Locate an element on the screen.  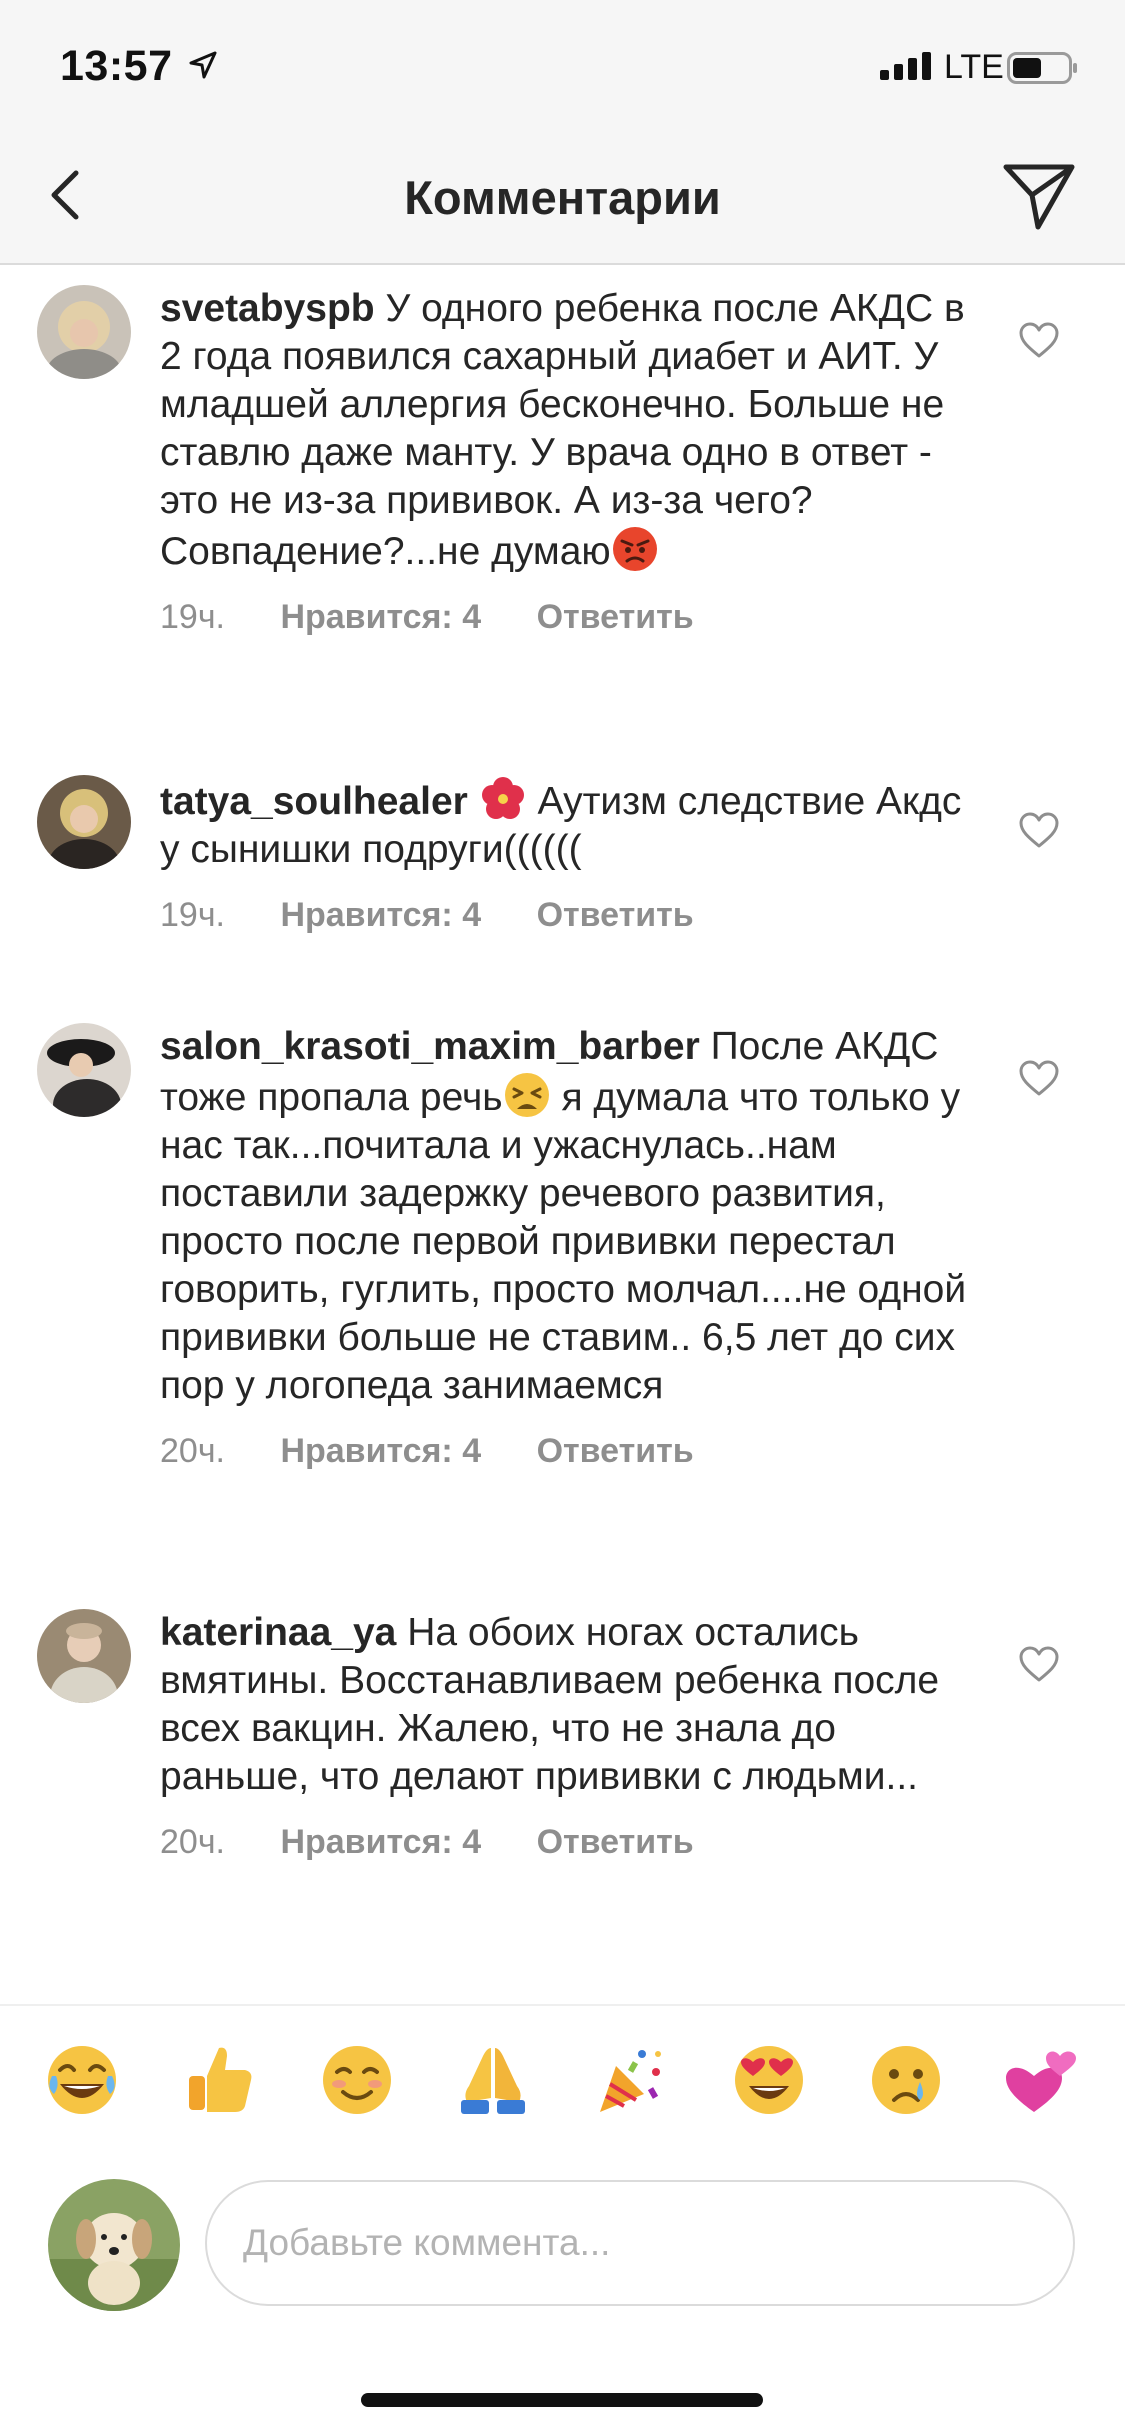
comment-username: tatya_soulhealer is located at coordinates (314, 801).